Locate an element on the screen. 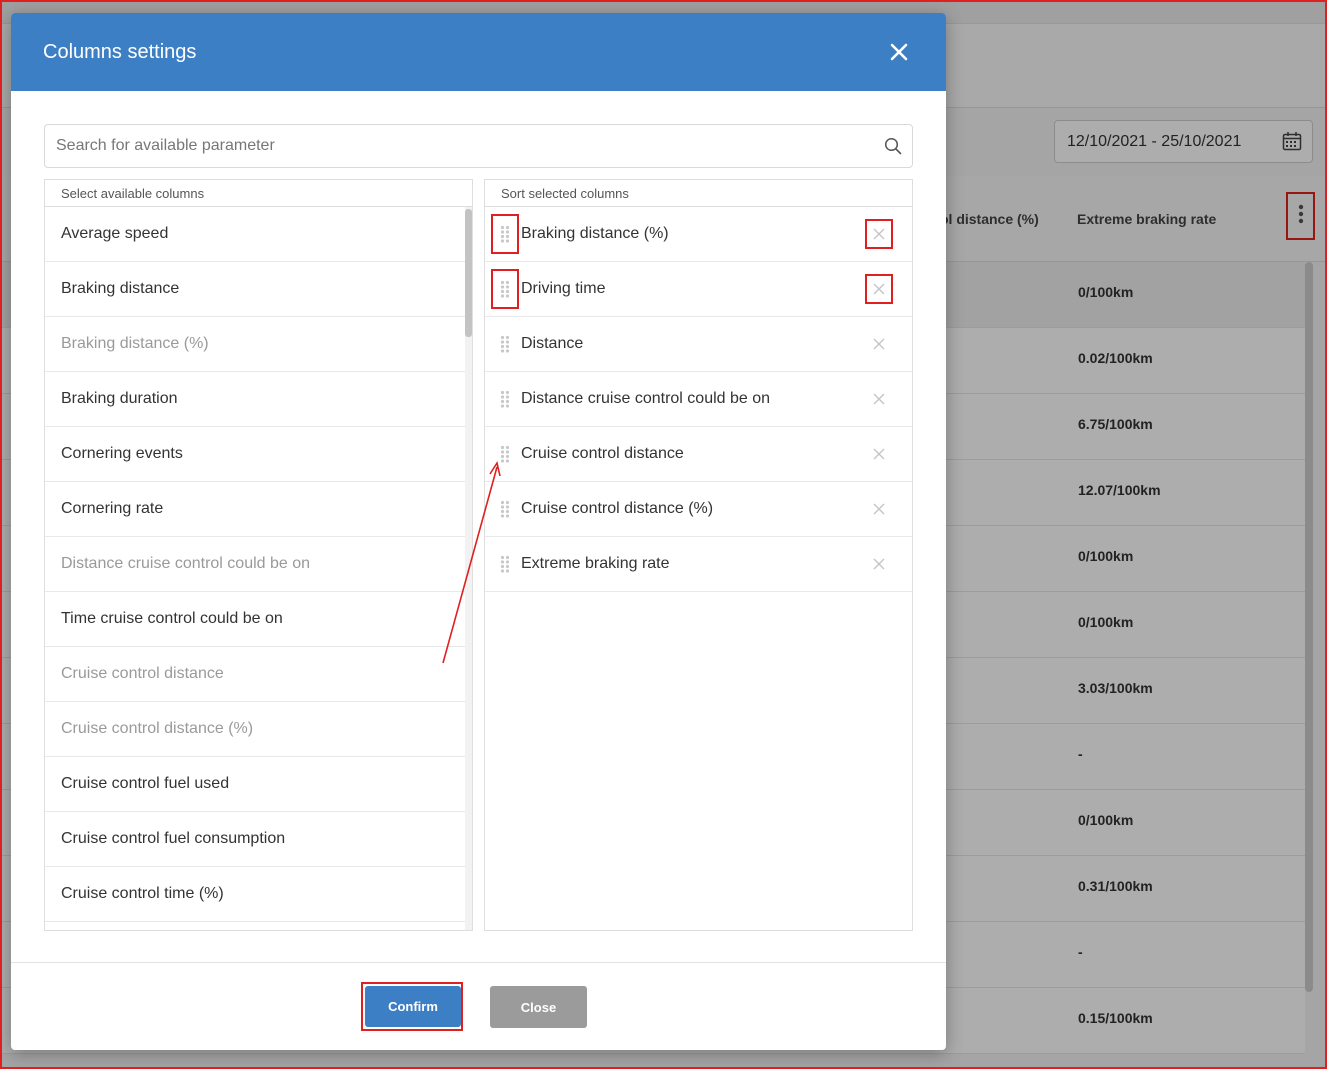 The height and width of the screenshot is (1069, 1327). available-column-item: Cruise control fuel used is located at coordinates (255, 784).